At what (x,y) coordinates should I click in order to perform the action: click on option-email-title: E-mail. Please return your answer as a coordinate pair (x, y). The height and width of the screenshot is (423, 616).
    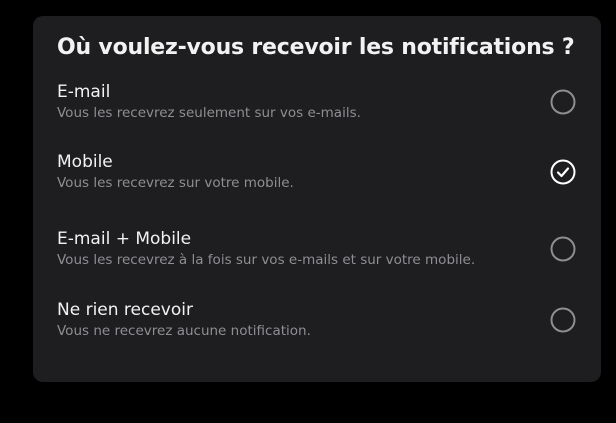
    Looking at the image, I should click on (84, 91).